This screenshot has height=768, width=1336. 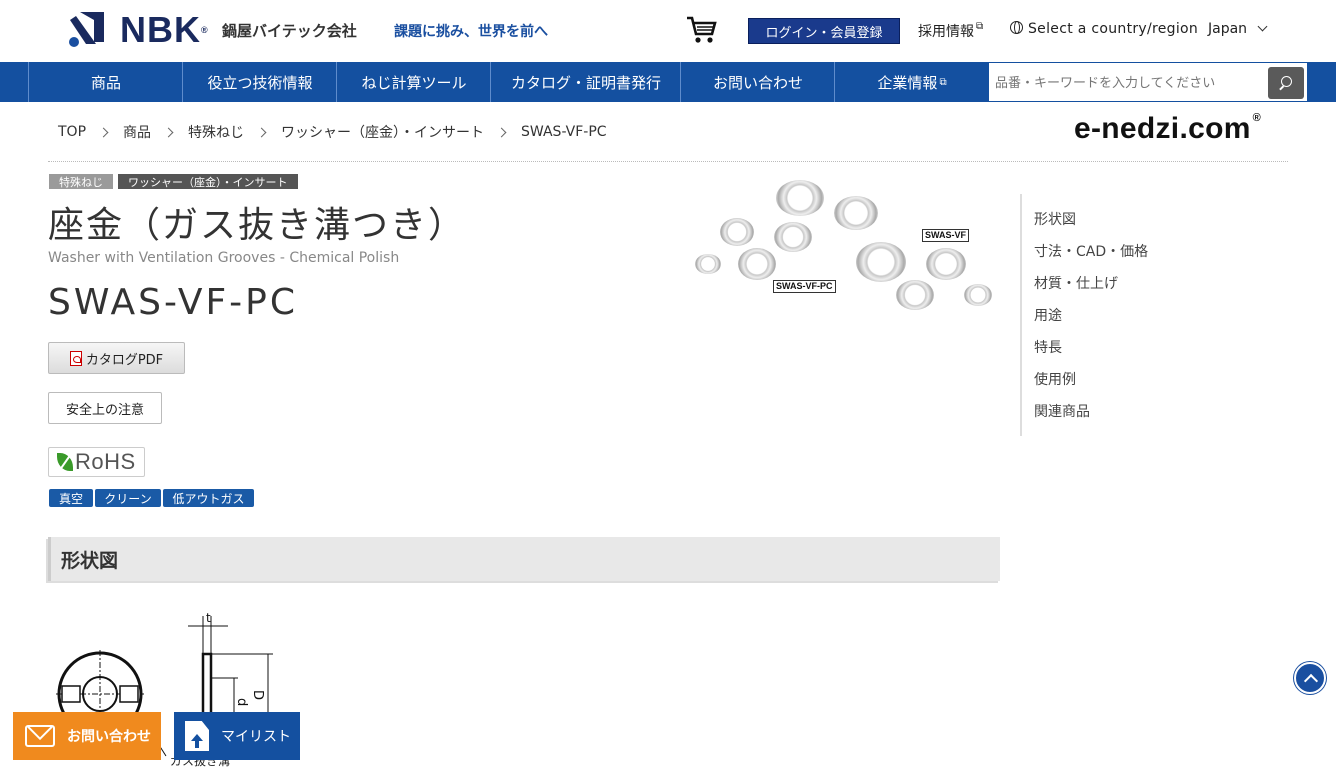 What do you see at coordinates (1104, 29) in the screenshot?
I see `region-selector: Select a country/region` at bounding box center [1104, 29].